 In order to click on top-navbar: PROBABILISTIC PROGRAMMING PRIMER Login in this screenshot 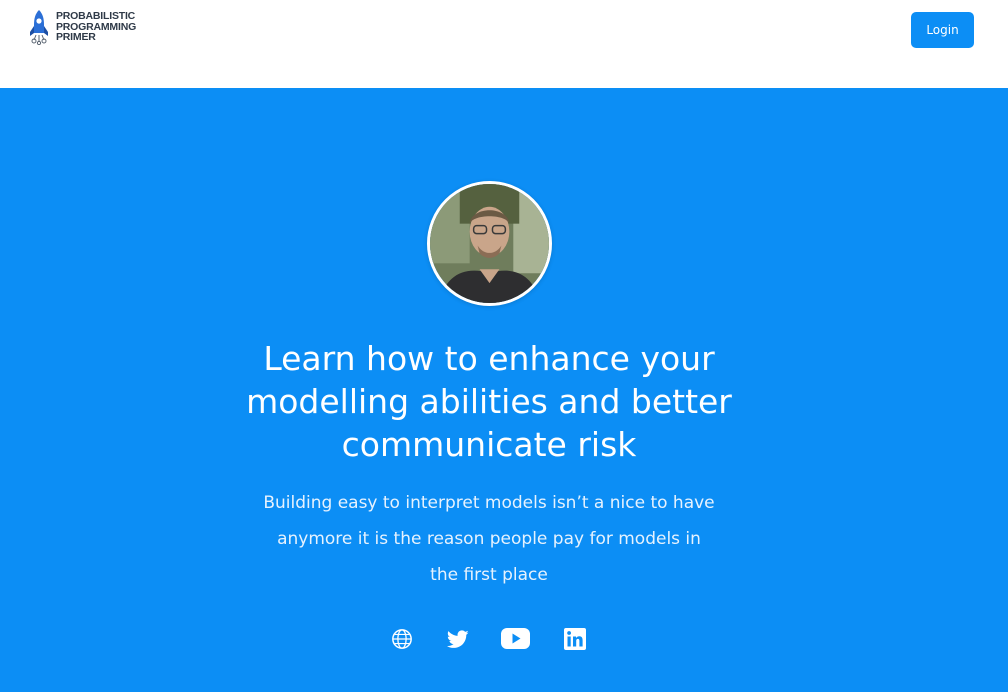, I will do `click(504, 44)`.